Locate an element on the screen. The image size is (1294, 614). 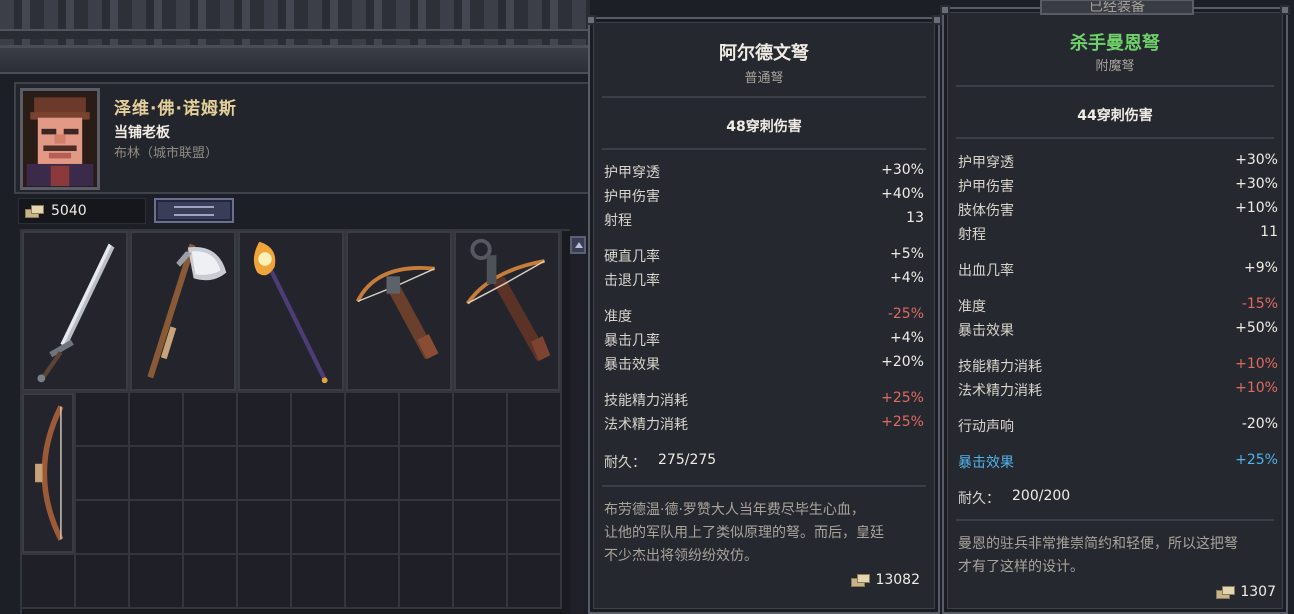
item-title: 阿尔德文弩 is located at coordinates (764, 53).